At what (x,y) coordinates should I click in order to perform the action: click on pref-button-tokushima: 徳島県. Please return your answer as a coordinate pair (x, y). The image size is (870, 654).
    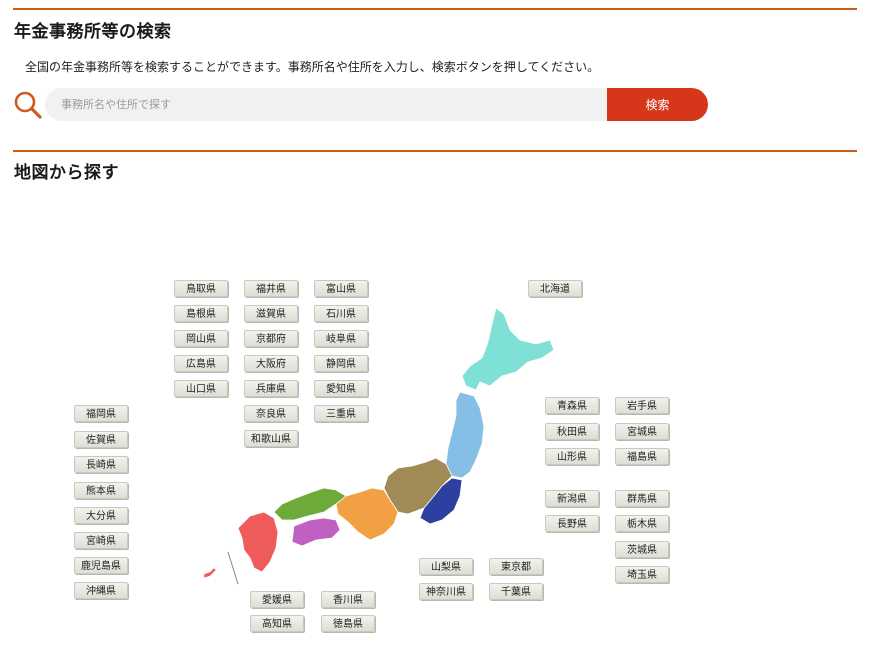
    Looking at the image, I should click on (348, 623).